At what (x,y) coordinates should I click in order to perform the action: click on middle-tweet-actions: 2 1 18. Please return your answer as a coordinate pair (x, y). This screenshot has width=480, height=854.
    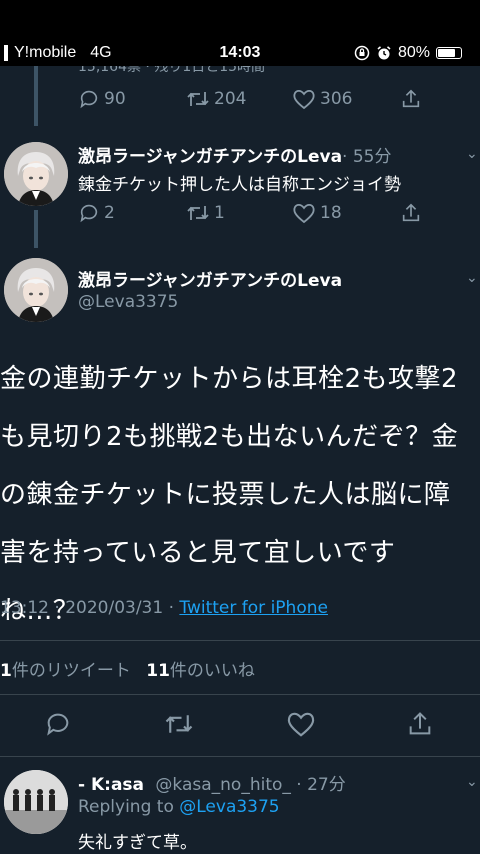
    Looking at the image, I should click on (278, 214).